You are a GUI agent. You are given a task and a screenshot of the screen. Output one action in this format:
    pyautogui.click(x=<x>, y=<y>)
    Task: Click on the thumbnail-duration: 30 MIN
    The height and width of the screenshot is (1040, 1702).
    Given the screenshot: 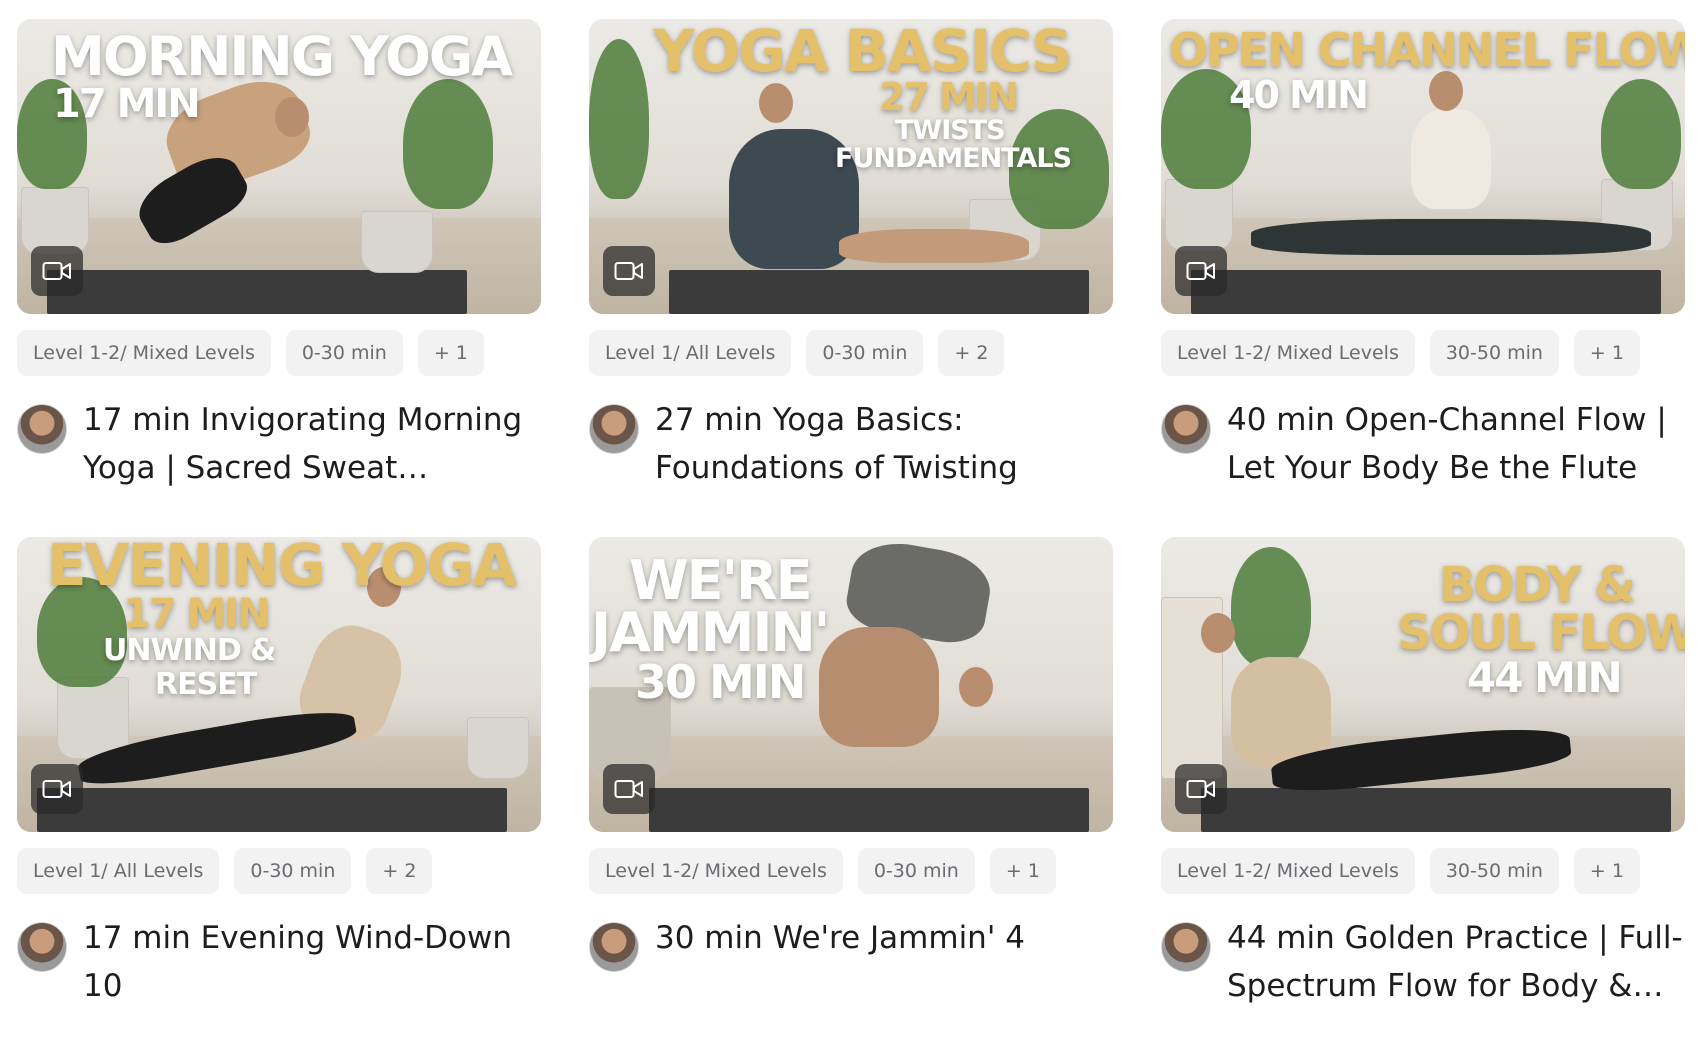 What is the action you would take?
    pyautogui.click(x=720, y=682)
    